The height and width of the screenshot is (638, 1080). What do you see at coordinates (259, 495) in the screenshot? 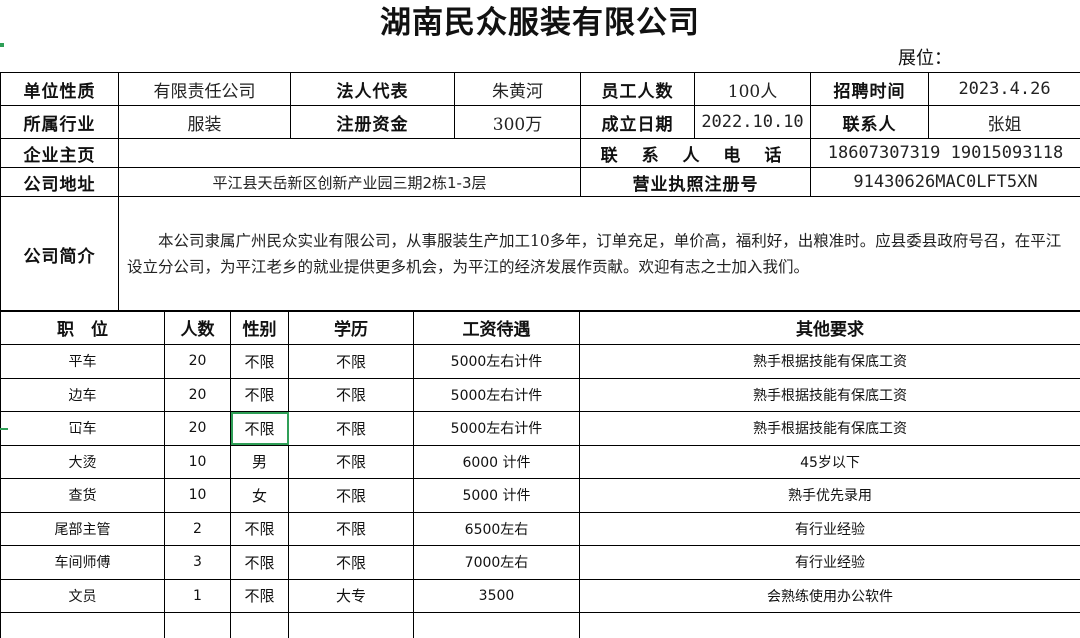
I see `gender-cell: 女` at bounding box center [259, 495].